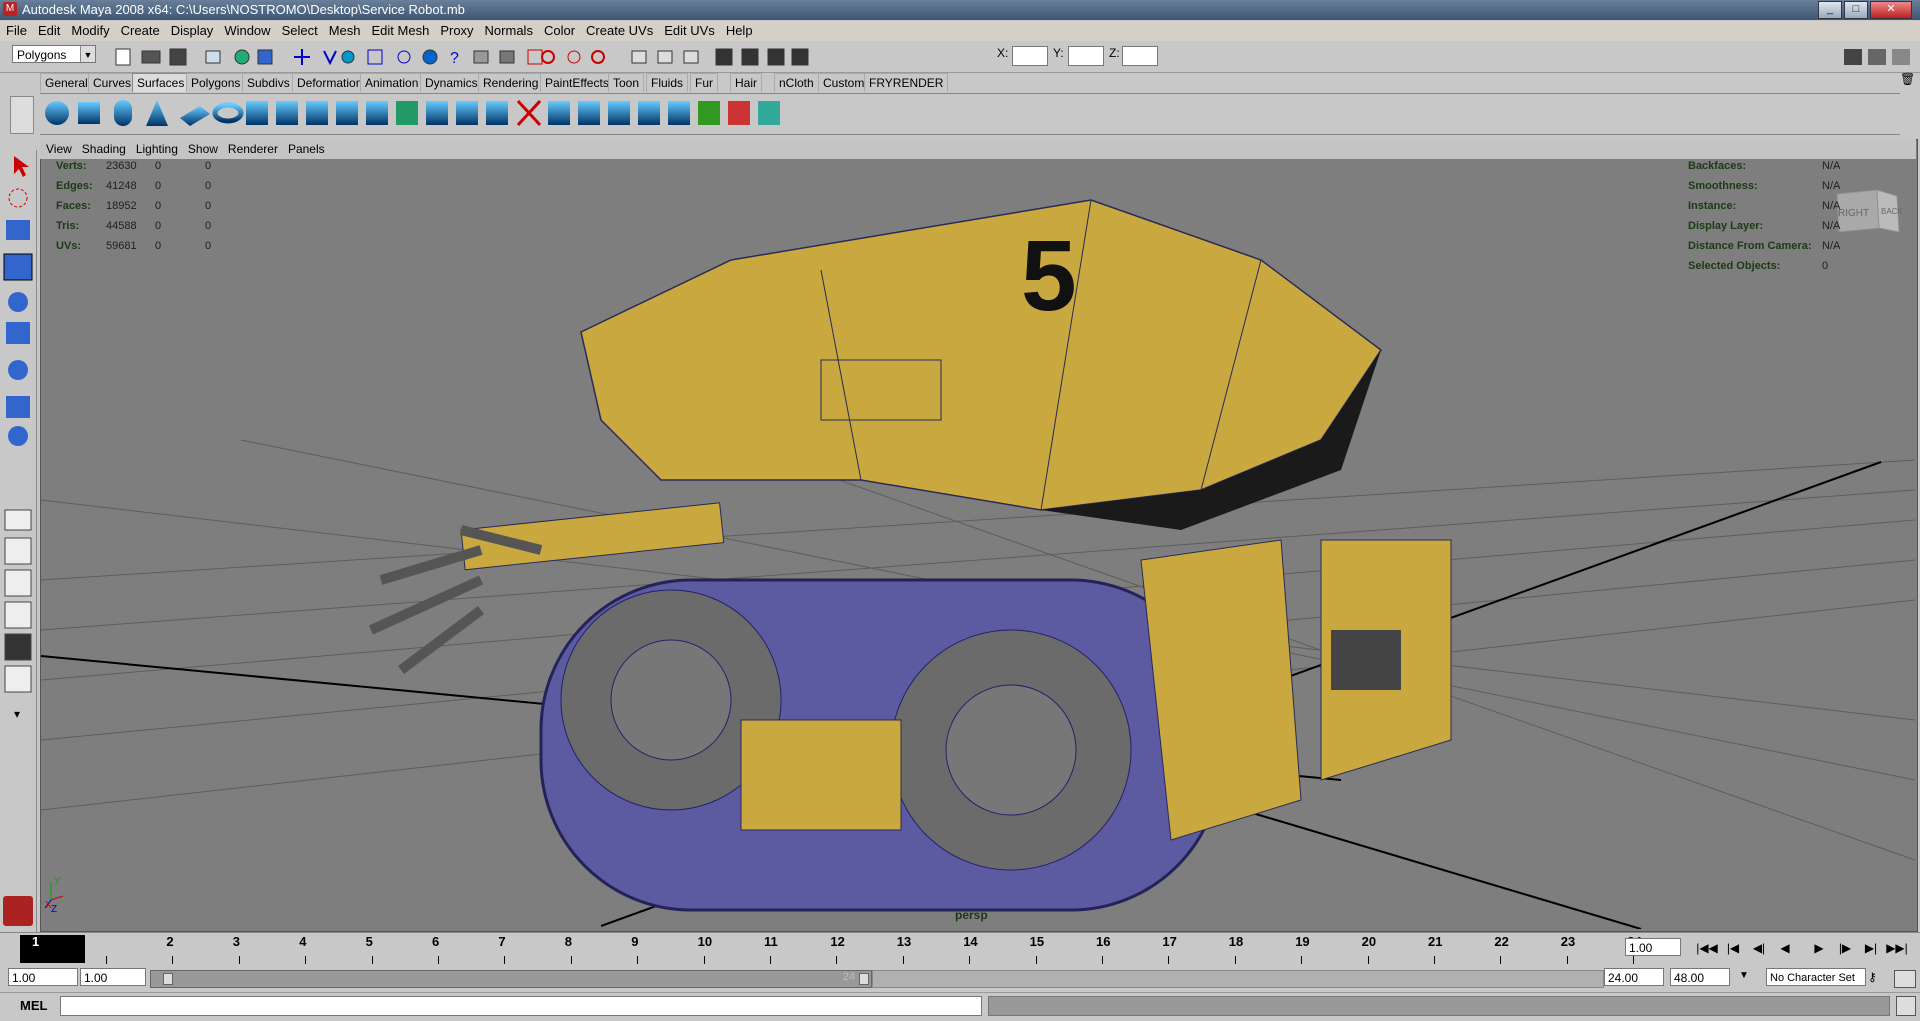  I want to click on extrude-icon, so click(347, 113).